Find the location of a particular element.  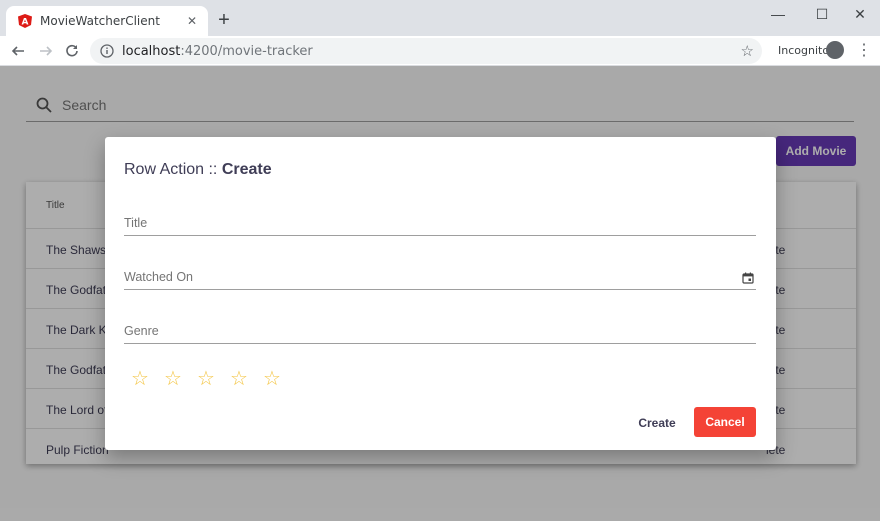

cancel-button: Cancel is located at coordinates (725, 422).